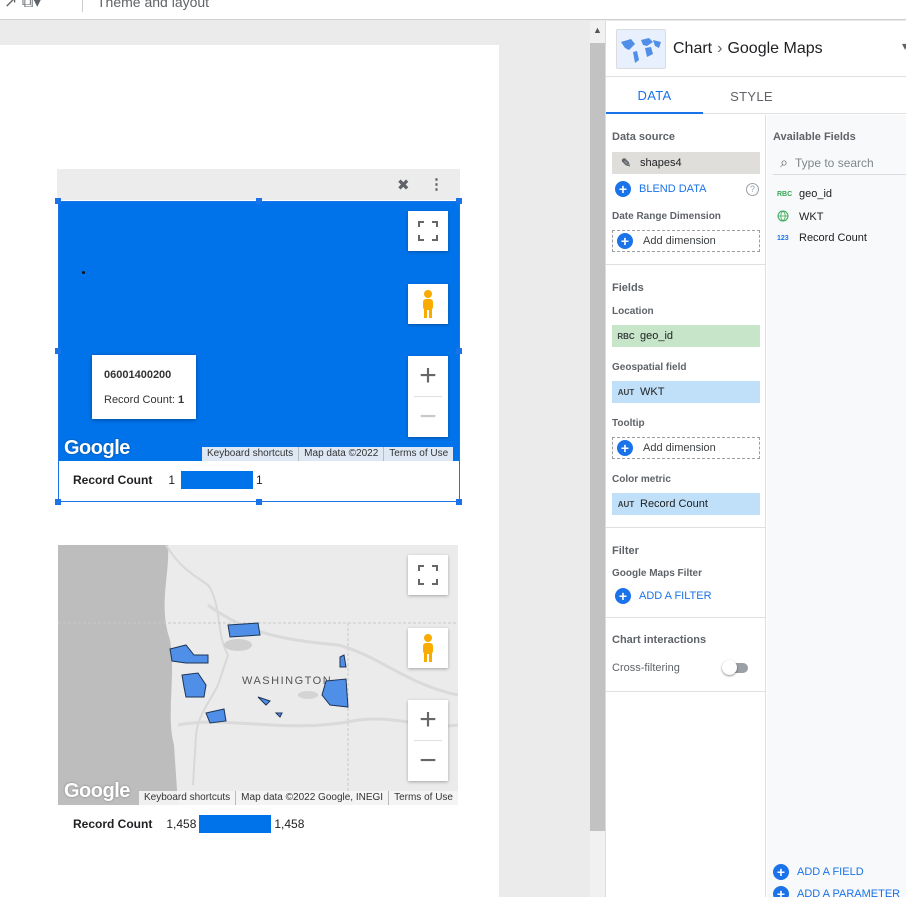  What do you see at coordinates (626, 163) in the screenshot?
I see `edit-pencil-icon: ✎` at bounding box center [626, 163].